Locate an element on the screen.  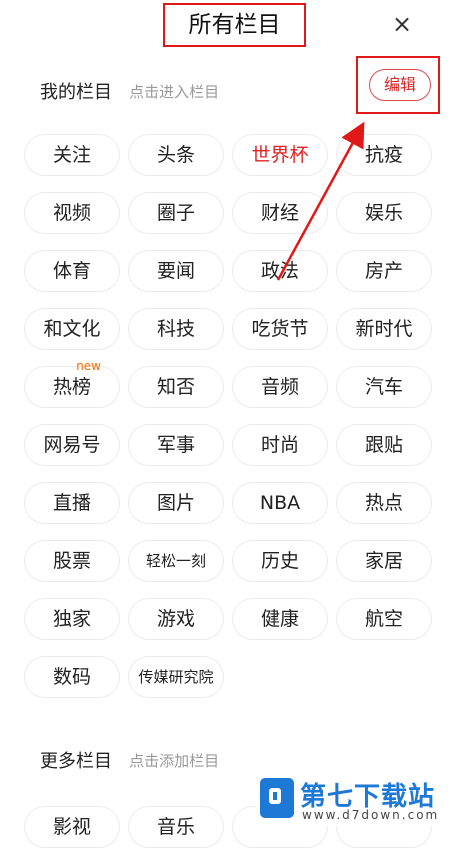
watermark-logo-icon is located at coordinates (277, 798).